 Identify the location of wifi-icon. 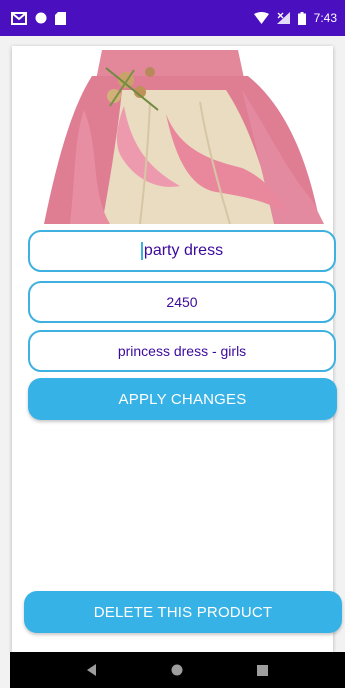
(261, 18).